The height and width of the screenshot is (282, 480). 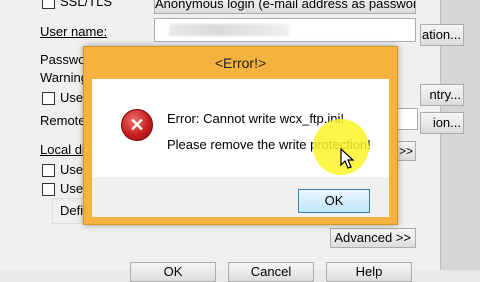 I want to click on ssl-tls-checkbox, so click(x=48, y=4).